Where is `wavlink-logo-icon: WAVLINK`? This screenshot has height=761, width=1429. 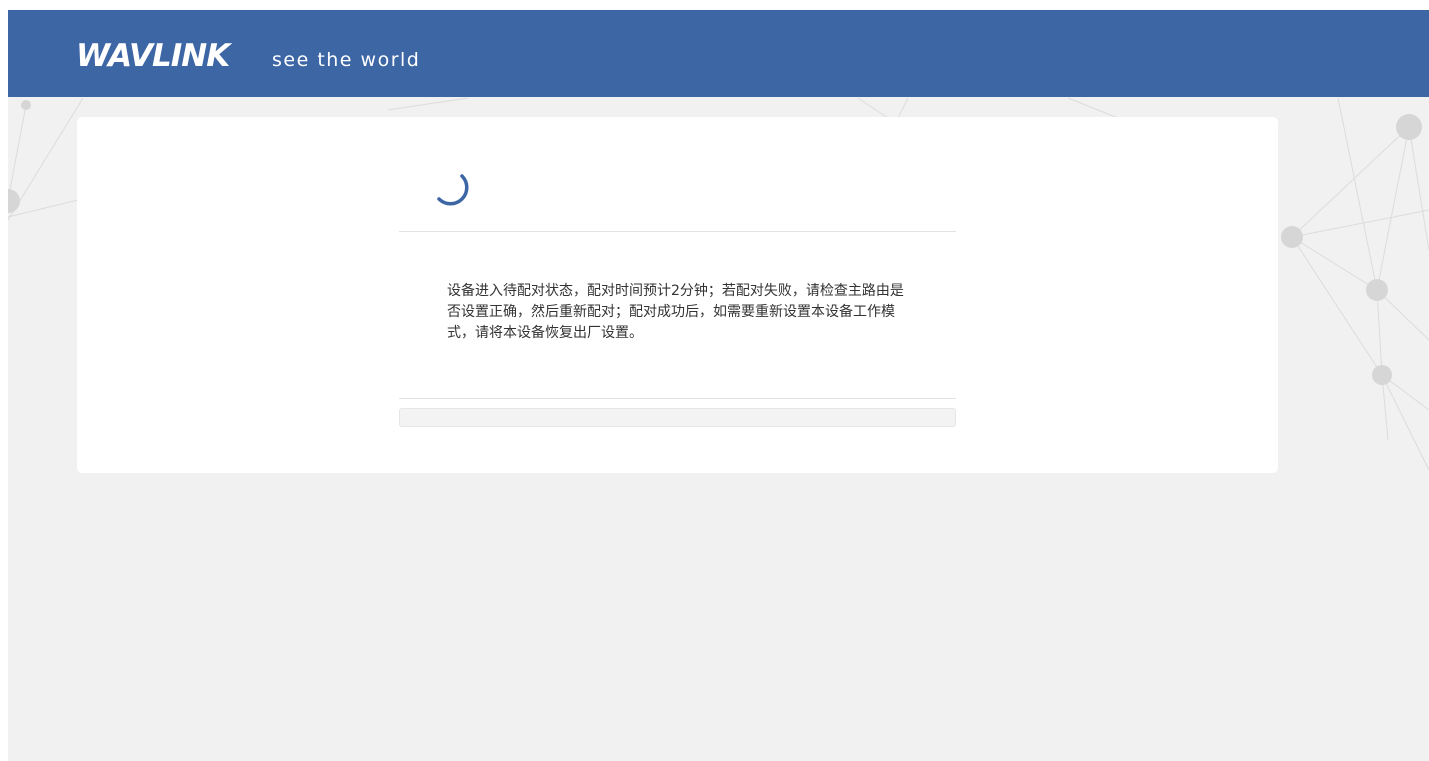
wavlink-logo-icon: WAVLINK is located at coordinates (154, 54).